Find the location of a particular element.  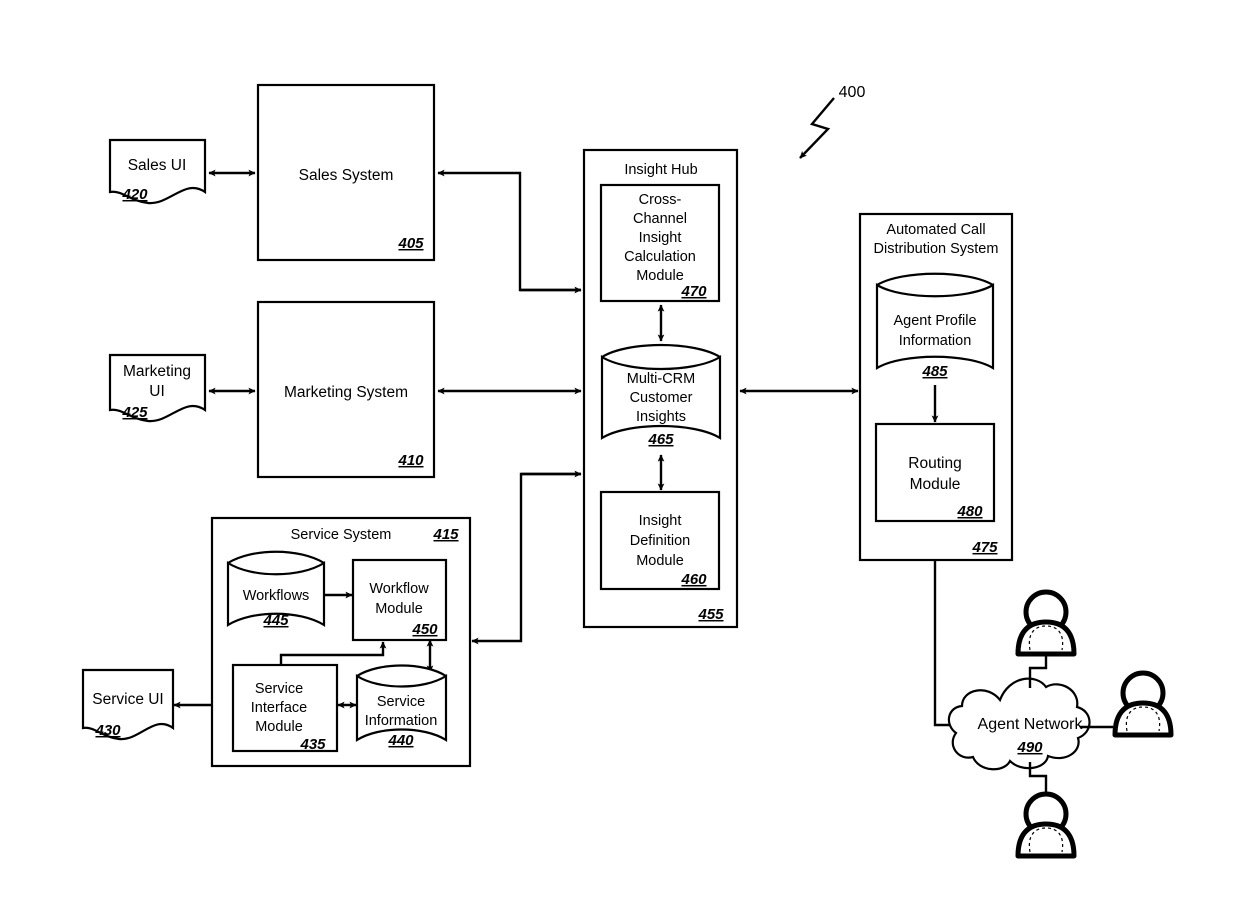

insight-hub-label: Insight Hub is located at coordinates (660, 170).